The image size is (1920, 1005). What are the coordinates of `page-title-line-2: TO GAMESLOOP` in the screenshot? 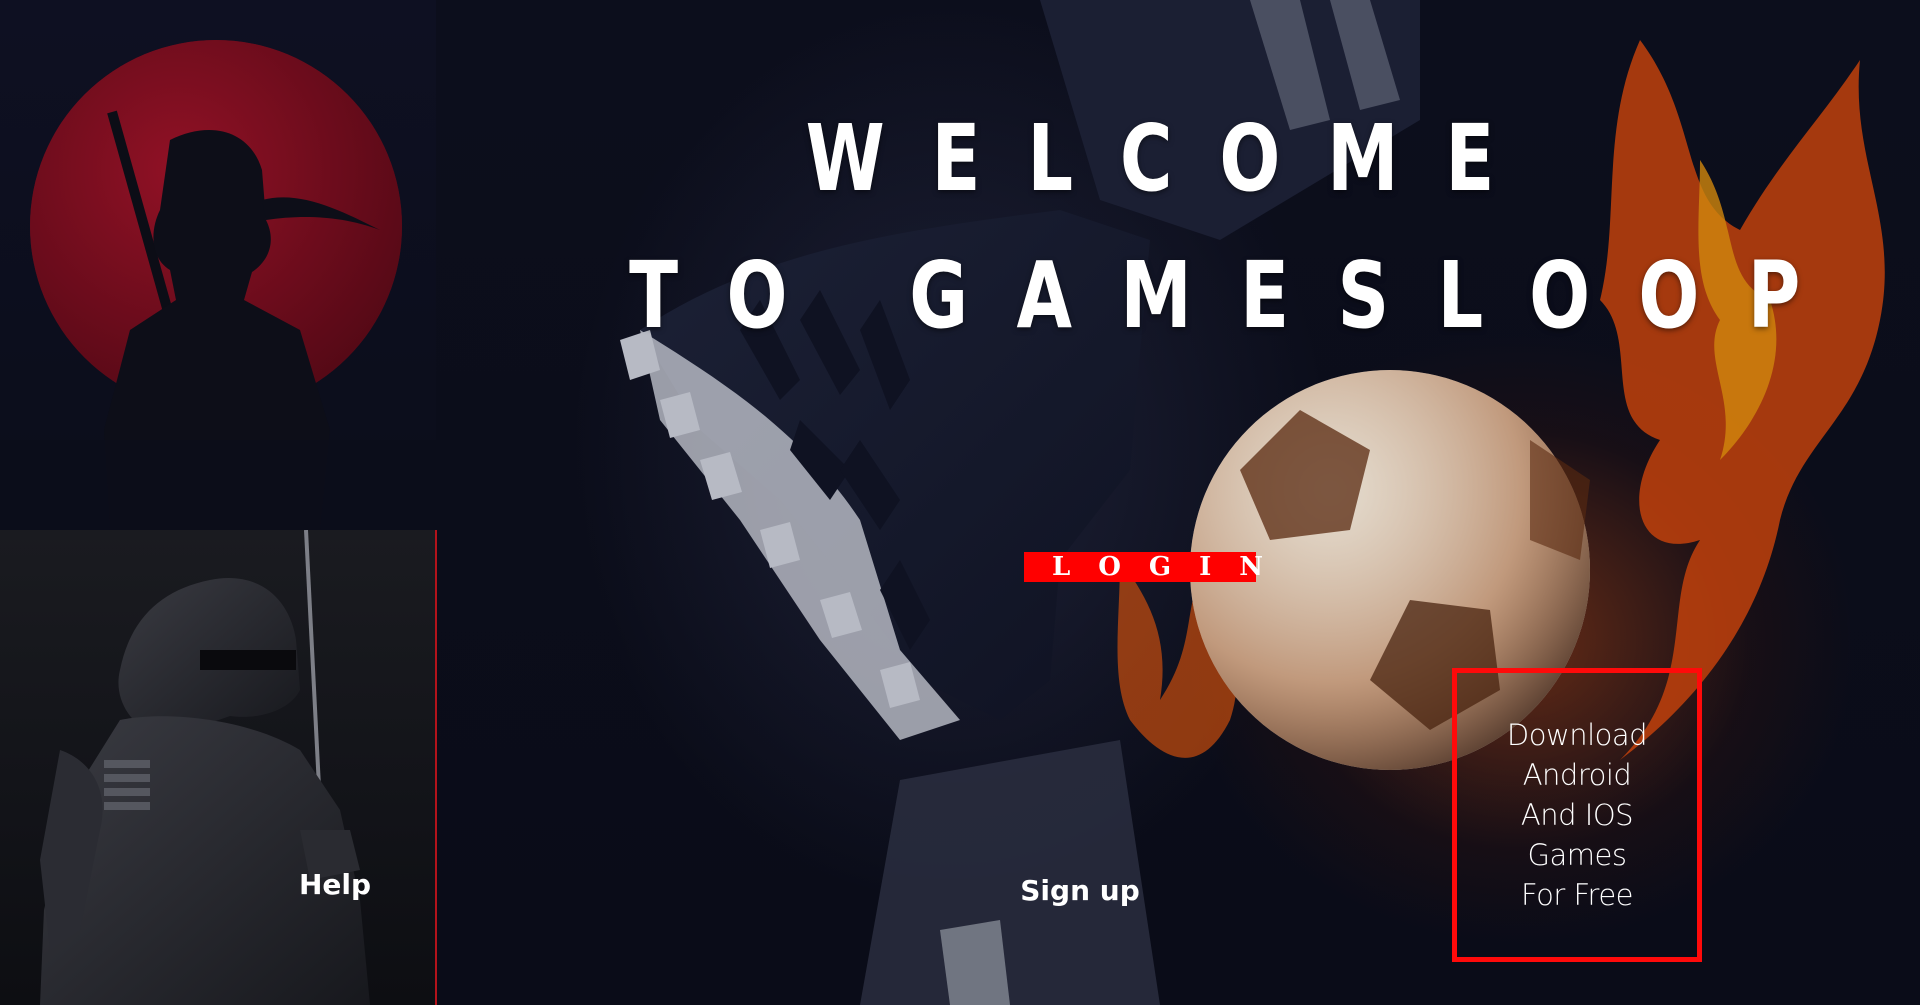 It's located at (1239, 295).